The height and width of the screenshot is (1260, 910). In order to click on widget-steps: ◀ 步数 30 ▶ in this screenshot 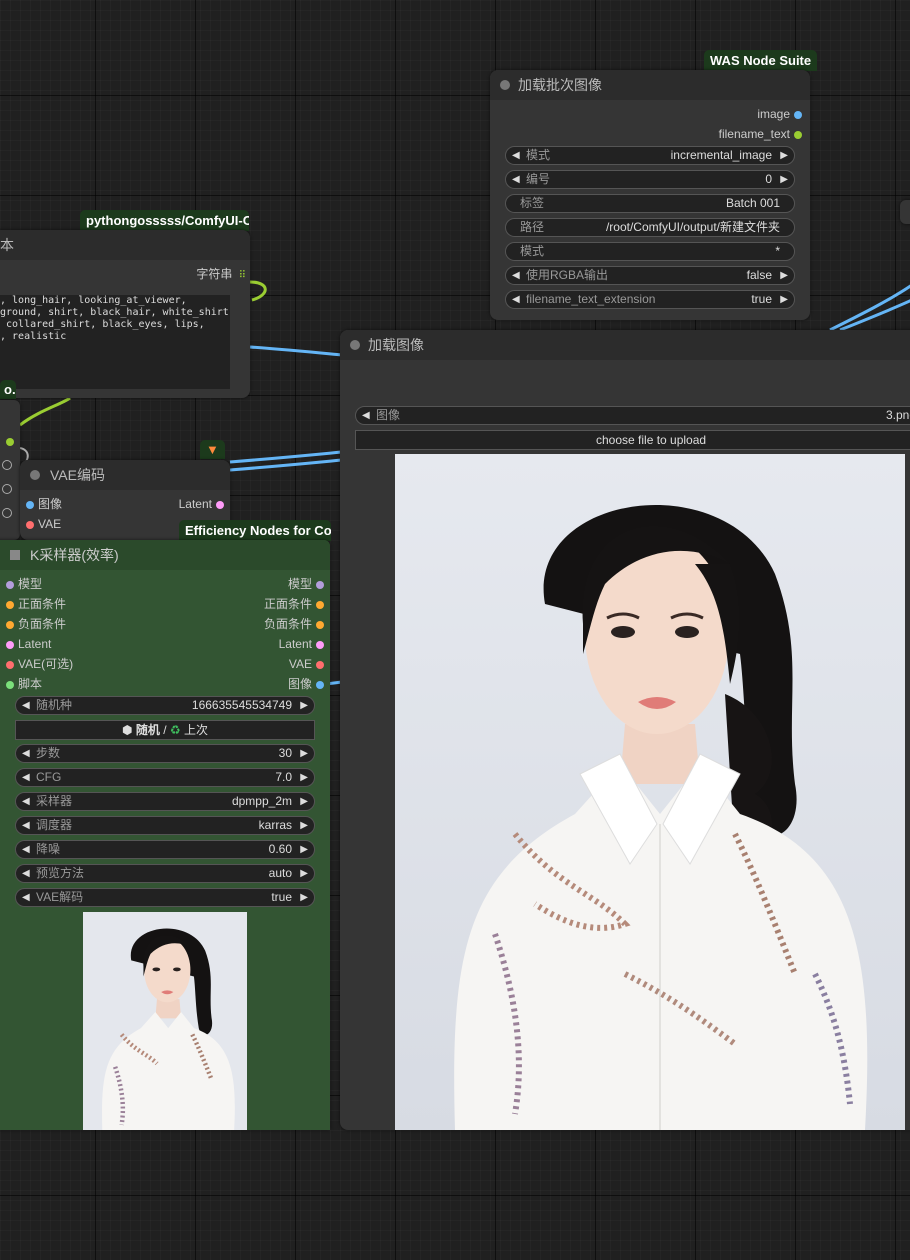, I will do `click(165, 753)`.